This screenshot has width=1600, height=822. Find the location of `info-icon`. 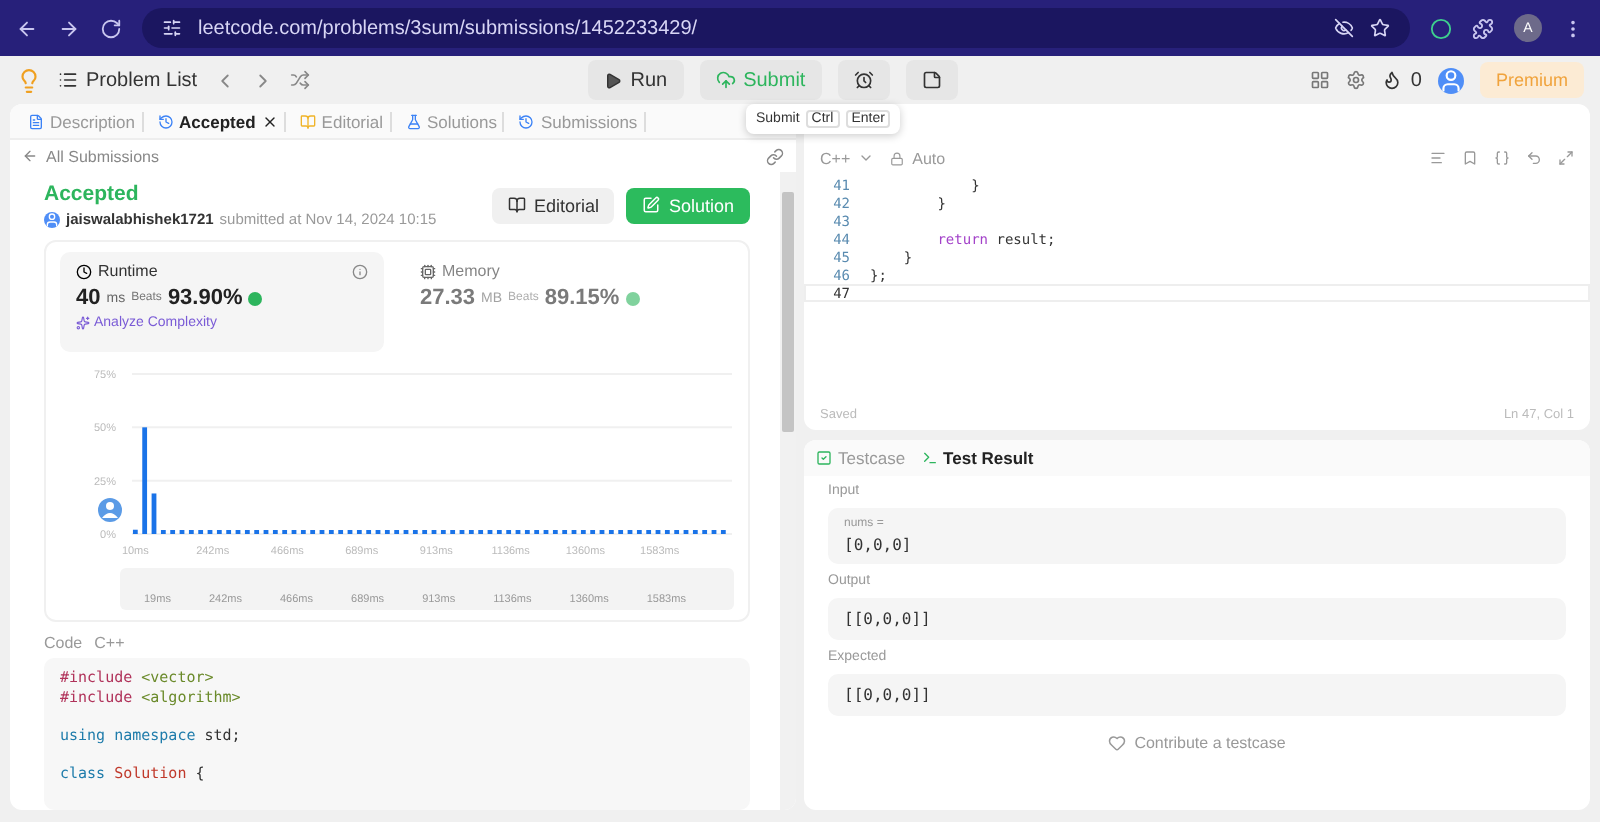

info-icon is located at coordinates (360, 271).